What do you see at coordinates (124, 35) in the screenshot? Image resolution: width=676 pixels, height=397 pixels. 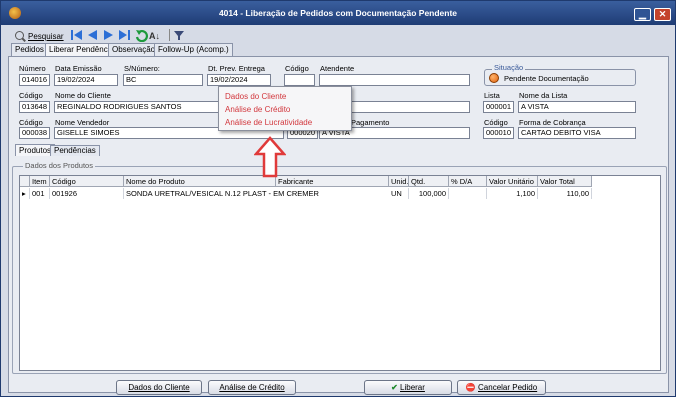 I see `last-record-icon` at bounding box center [124, 35].